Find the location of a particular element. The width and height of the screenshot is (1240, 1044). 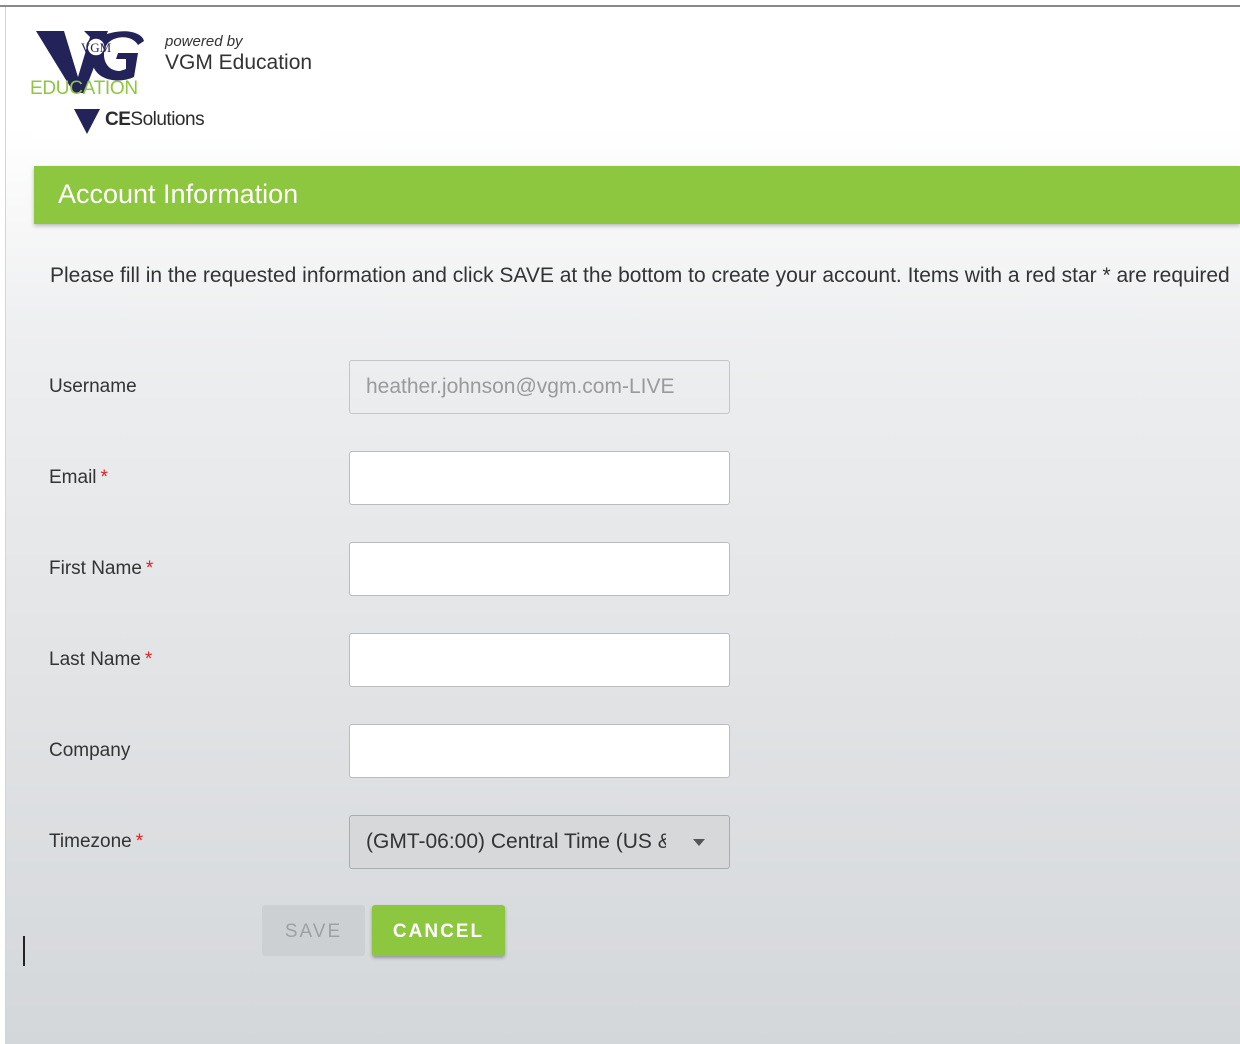

text-cursor is located at coordinates (24, 951).